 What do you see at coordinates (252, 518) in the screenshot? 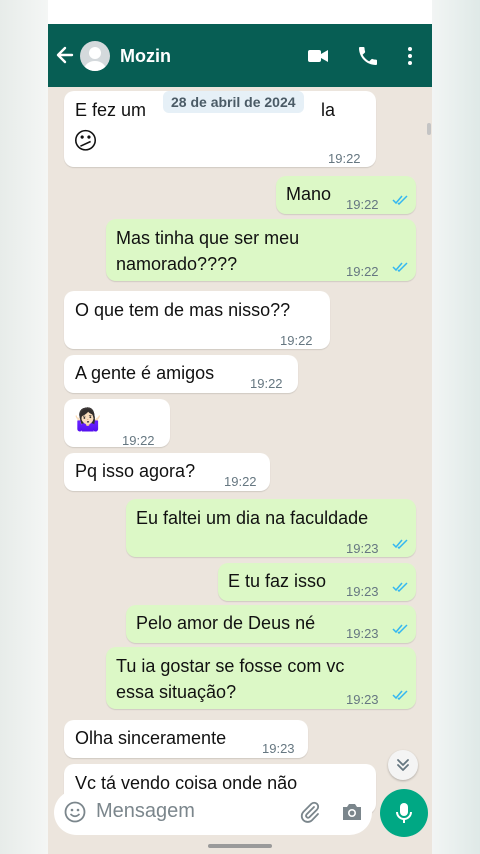
I see `message-text: Eu faltei um dia na faculdade` at bounding box center [252, 518].